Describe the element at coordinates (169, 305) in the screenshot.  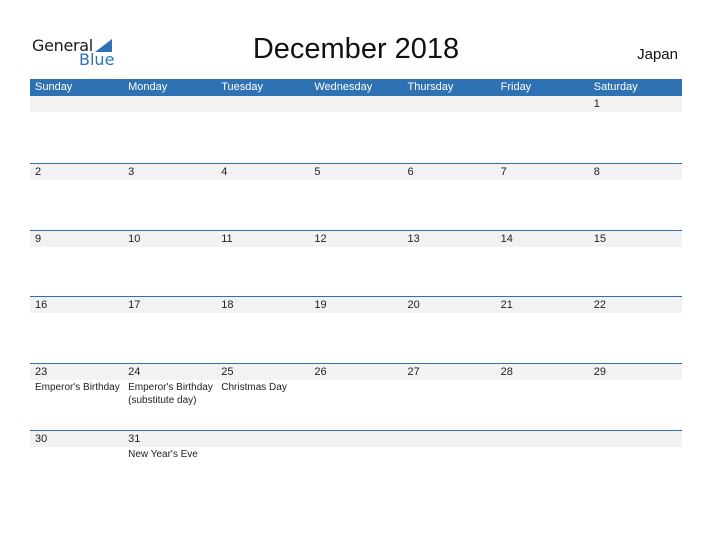
I see `day-cell: 17` at that location.